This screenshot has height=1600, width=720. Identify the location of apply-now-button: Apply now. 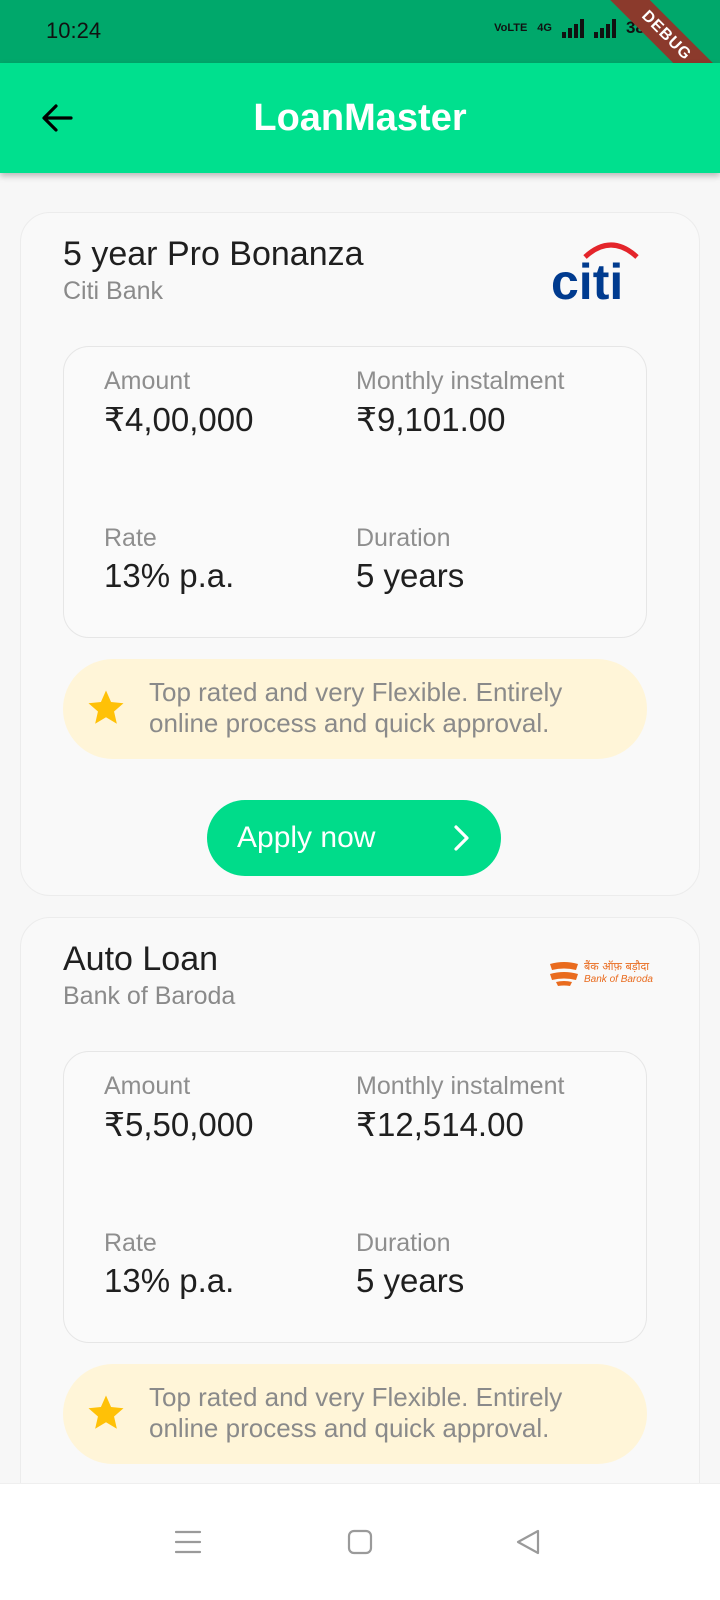
(354, 838).